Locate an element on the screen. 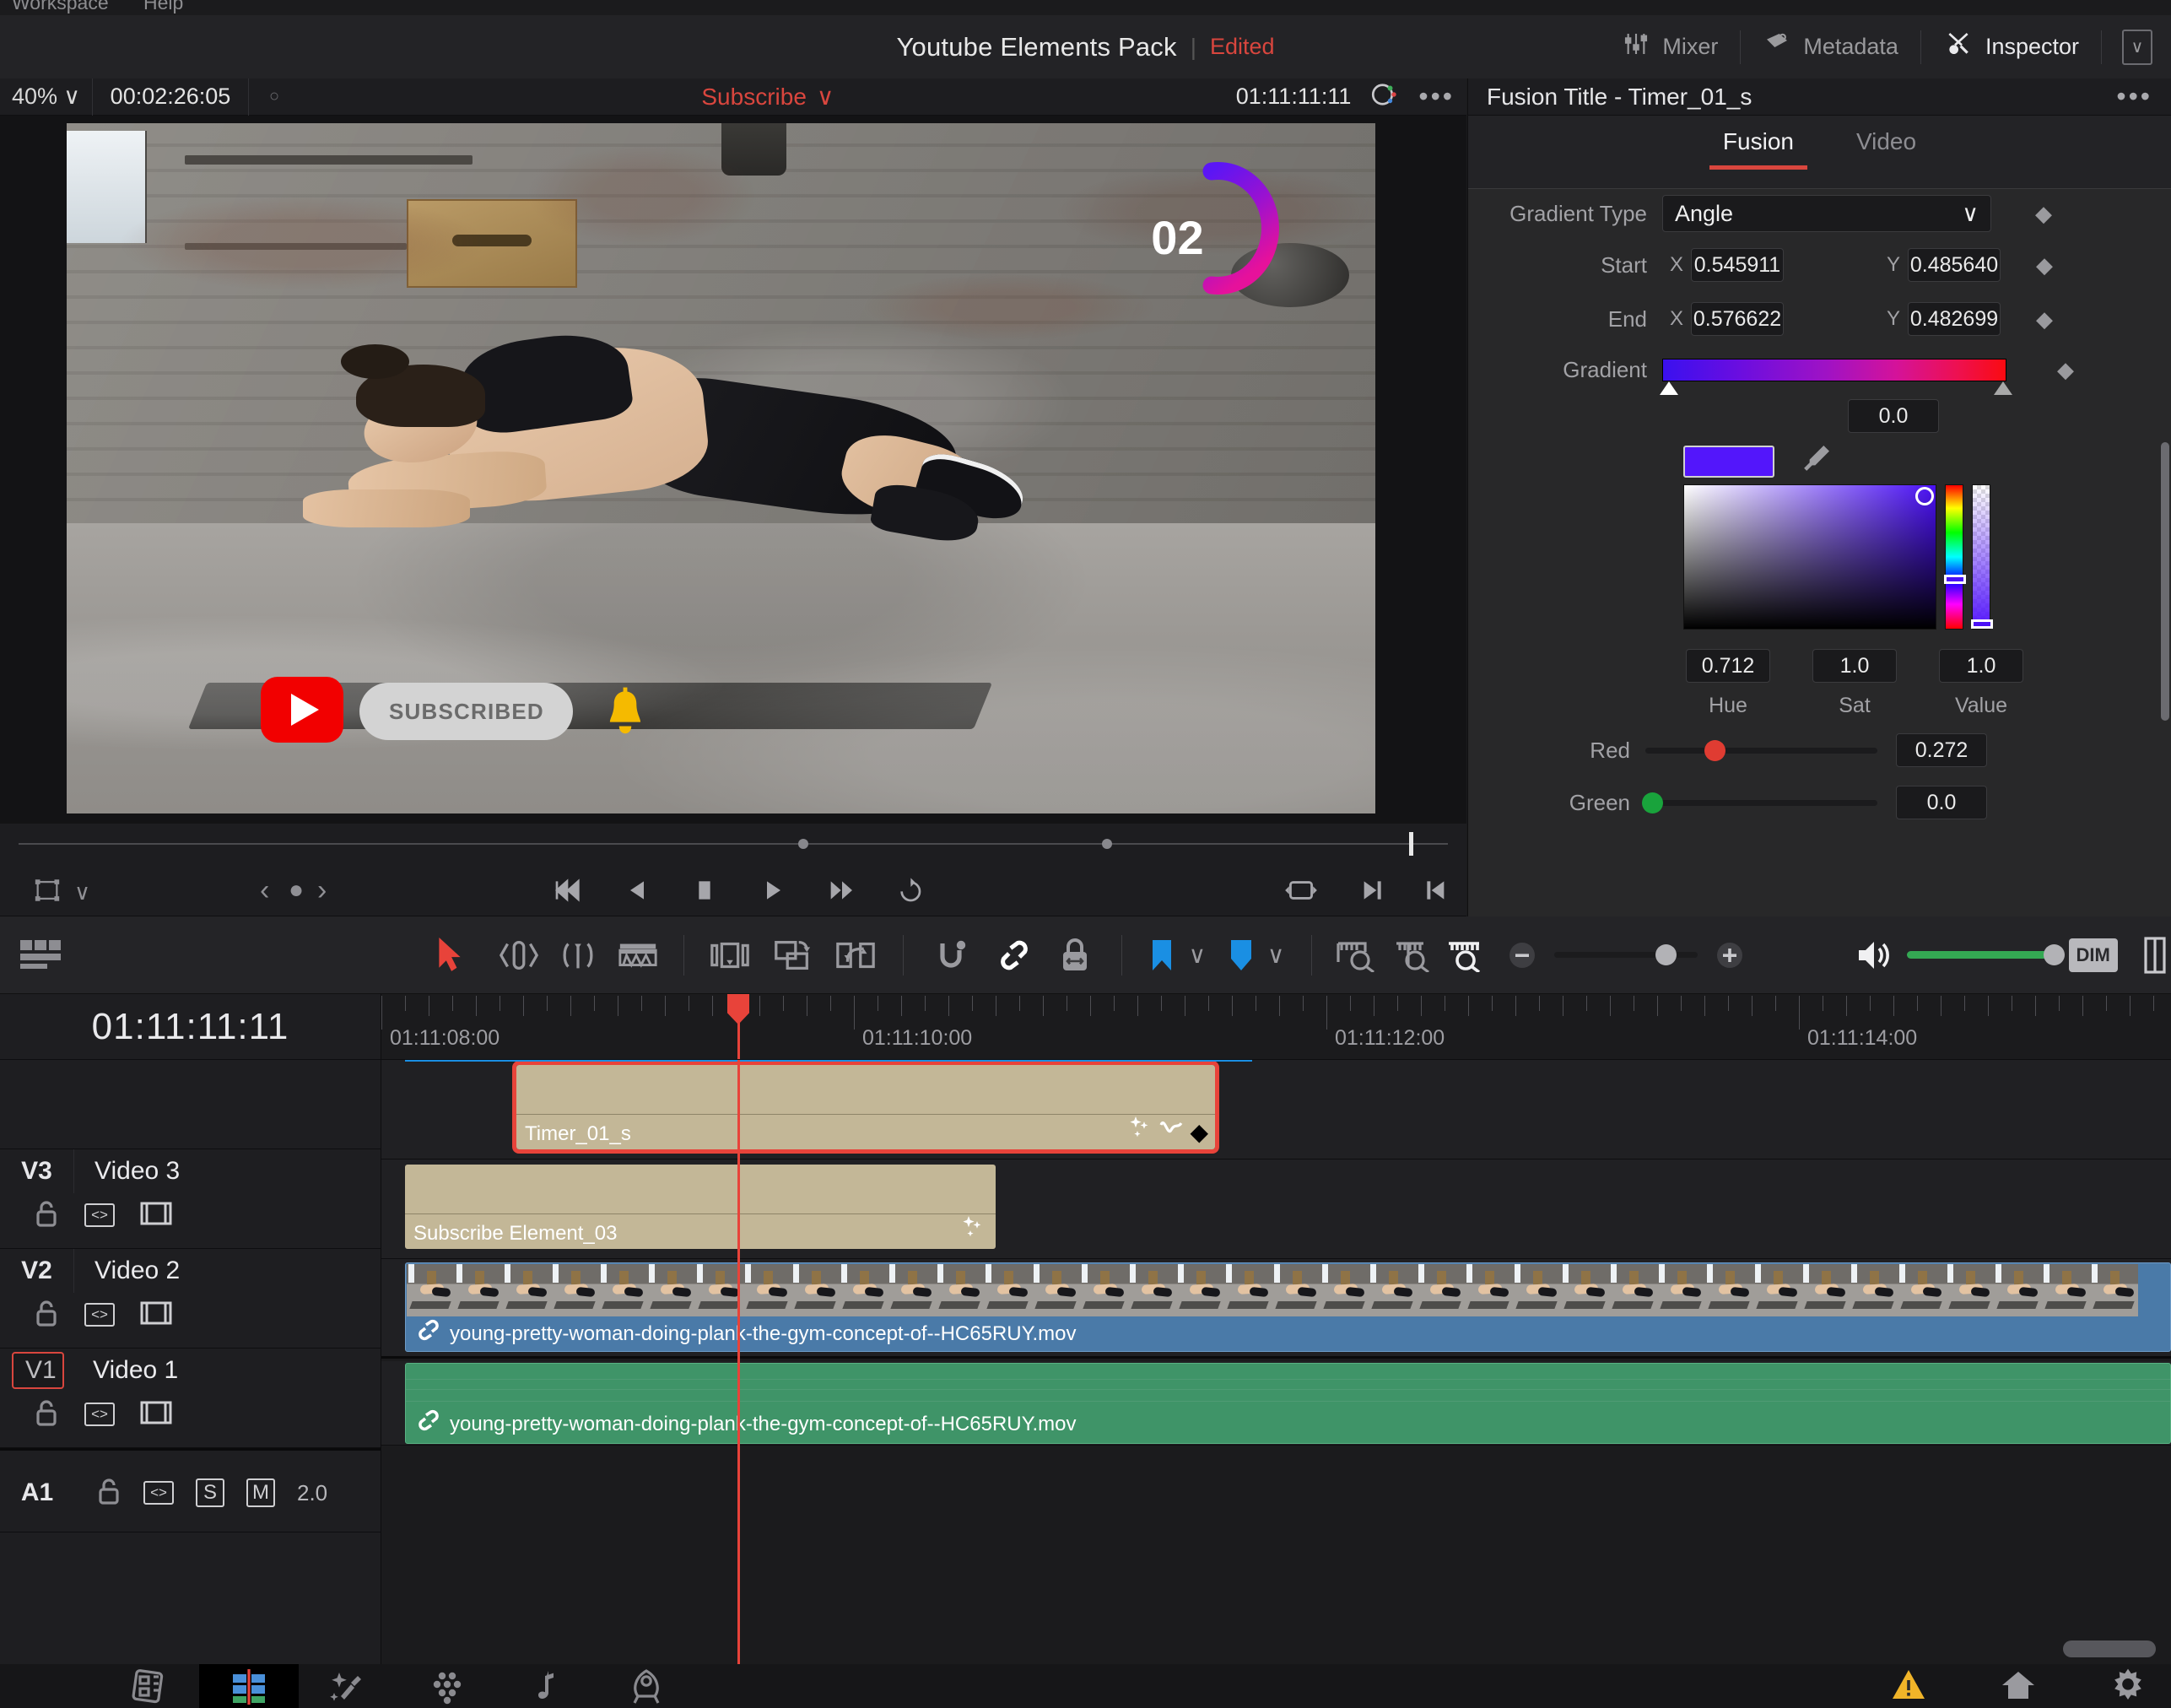  viewer-color-tag-icon is located at coordinates (1384, 96).